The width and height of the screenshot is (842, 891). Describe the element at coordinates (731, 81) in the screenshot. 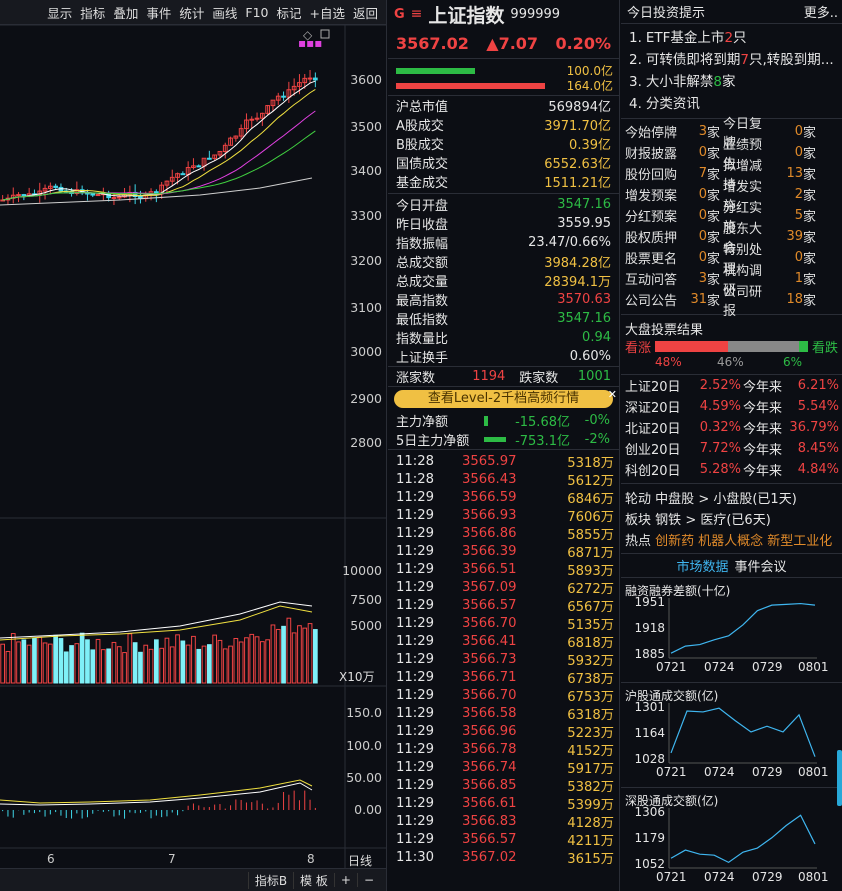

I see `tip-item: 3.大小非解禁8家` at that location.